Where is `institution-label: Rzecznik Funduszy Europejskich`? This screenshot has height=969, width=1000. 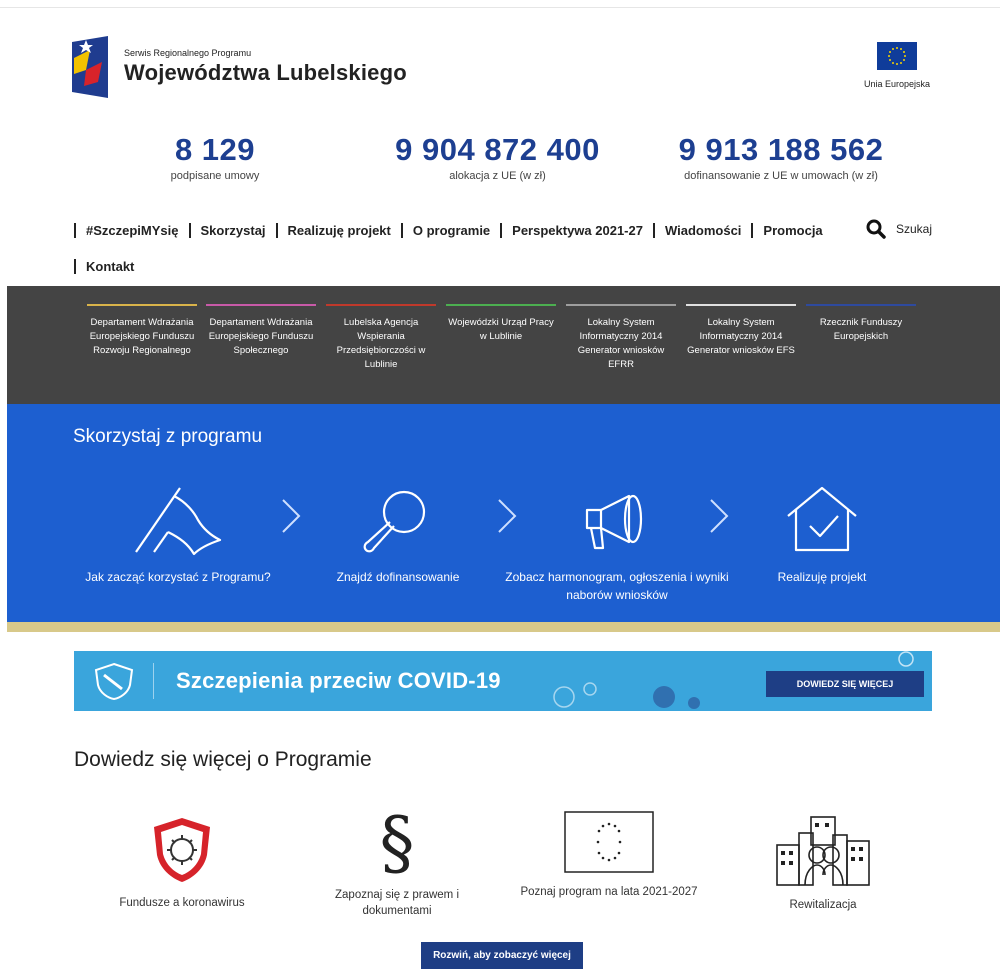
institution-label: Rzecznik Funduszy Europejskich is located at coordinates (861, 329).